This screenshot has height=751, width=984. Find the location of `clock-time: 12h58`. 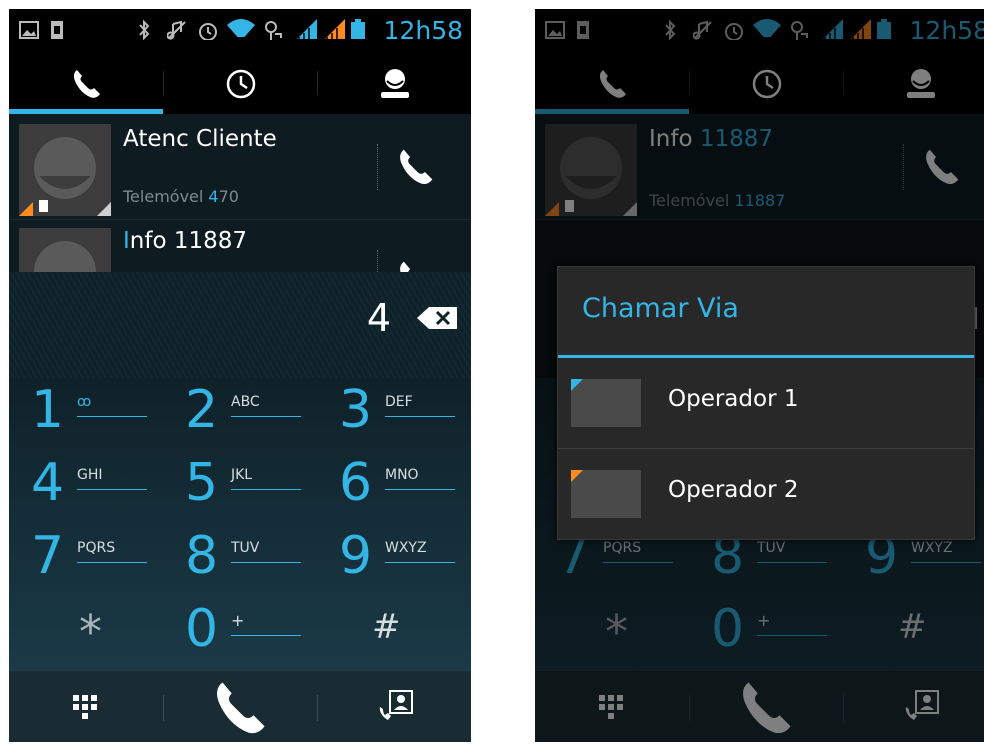

clock-time: 12h58 is located at coordinates (423, 30).